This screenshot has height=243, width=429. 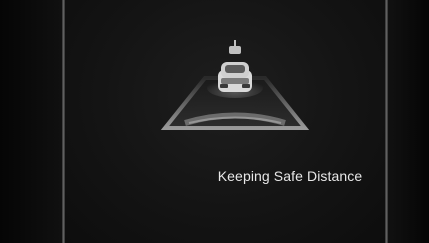 I want to click on car-shape, so click(x=235, y=69).